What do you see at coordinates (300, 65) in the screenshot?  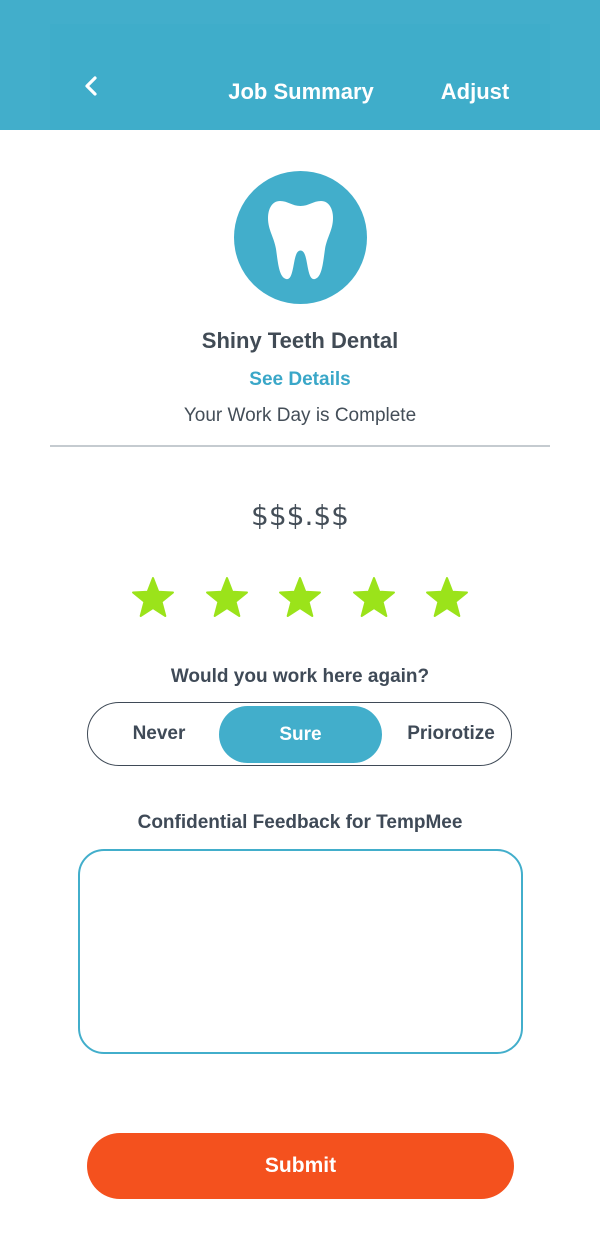 I see `app-header: Job Summary Adjust` at bounding box center [300, 65].